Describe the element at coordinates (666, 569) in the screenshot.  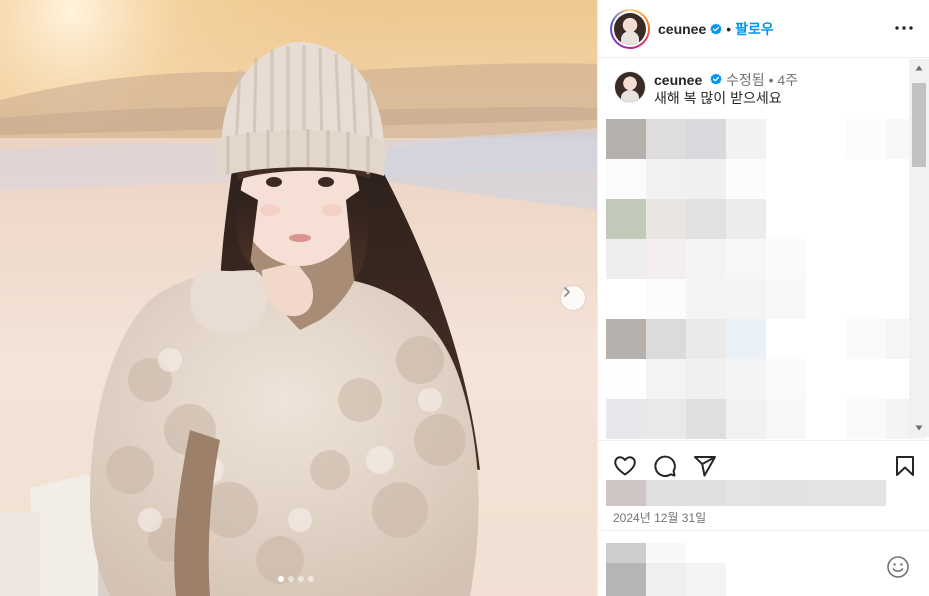
I see `blurred-comment-input` at that location.